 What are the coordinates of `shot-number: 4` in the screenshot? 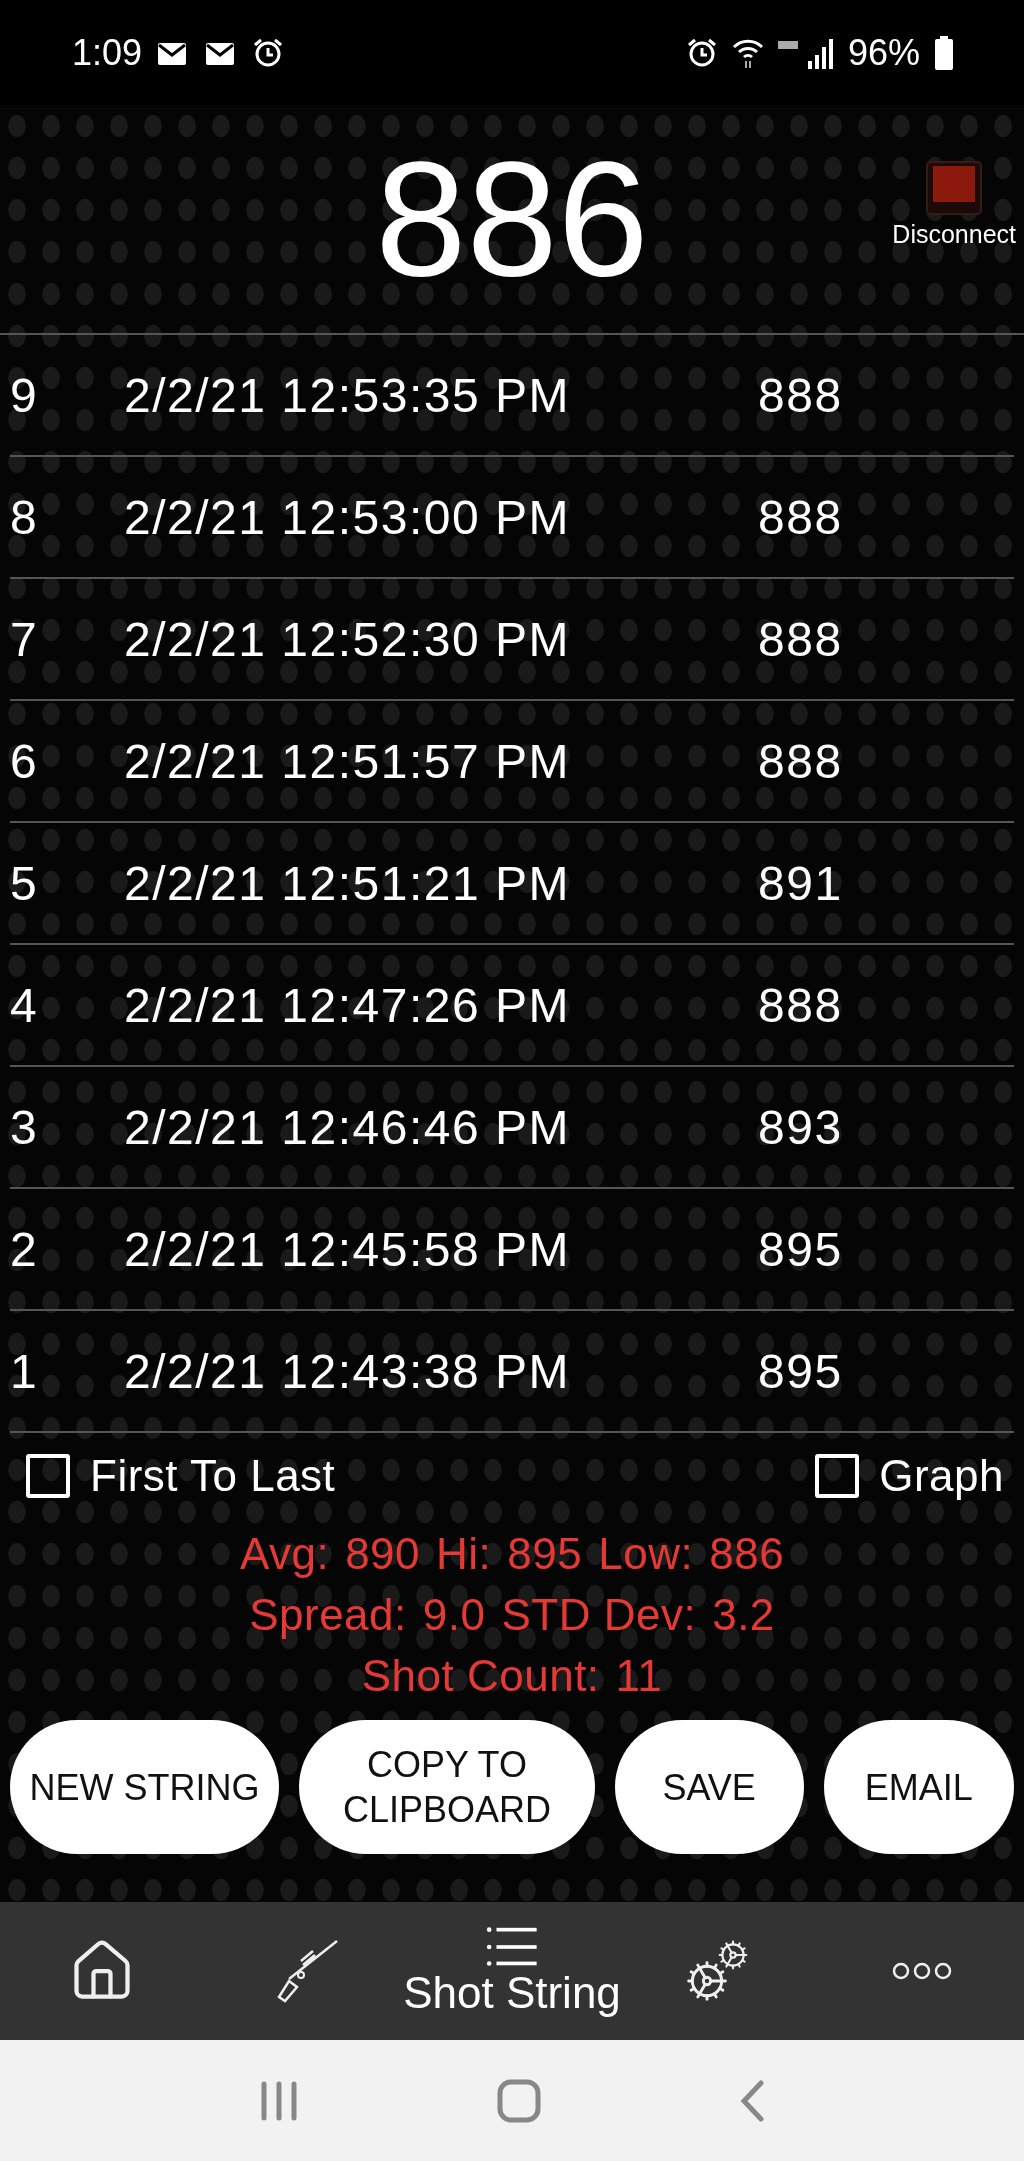 It's located at (25, 1005).